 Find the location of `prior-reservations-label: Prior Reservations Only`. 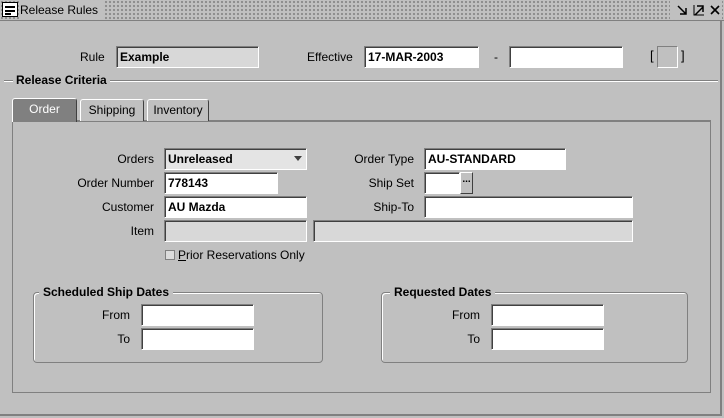

prior-reservations-label: Prior Reservations Only is located at coordinates (241, 255).